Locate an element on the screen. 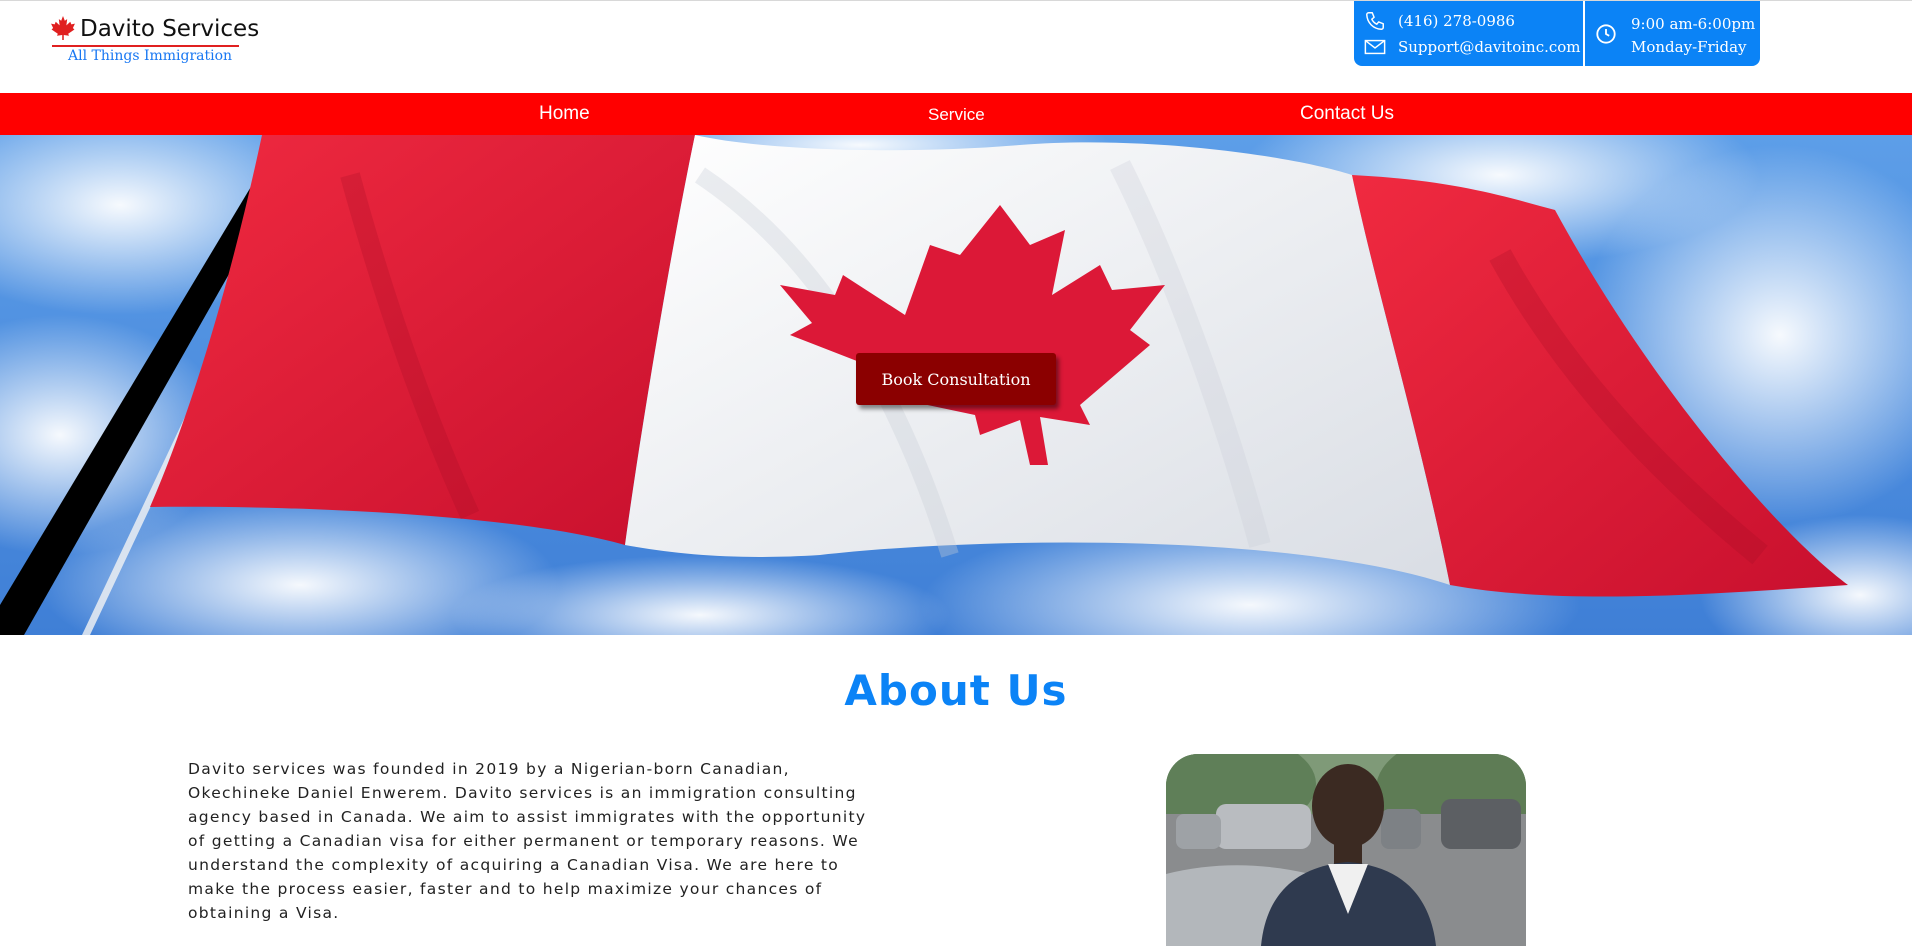 The image size is (1912, 946). logo-title: Davito Services is located at coordinates (170, 29).